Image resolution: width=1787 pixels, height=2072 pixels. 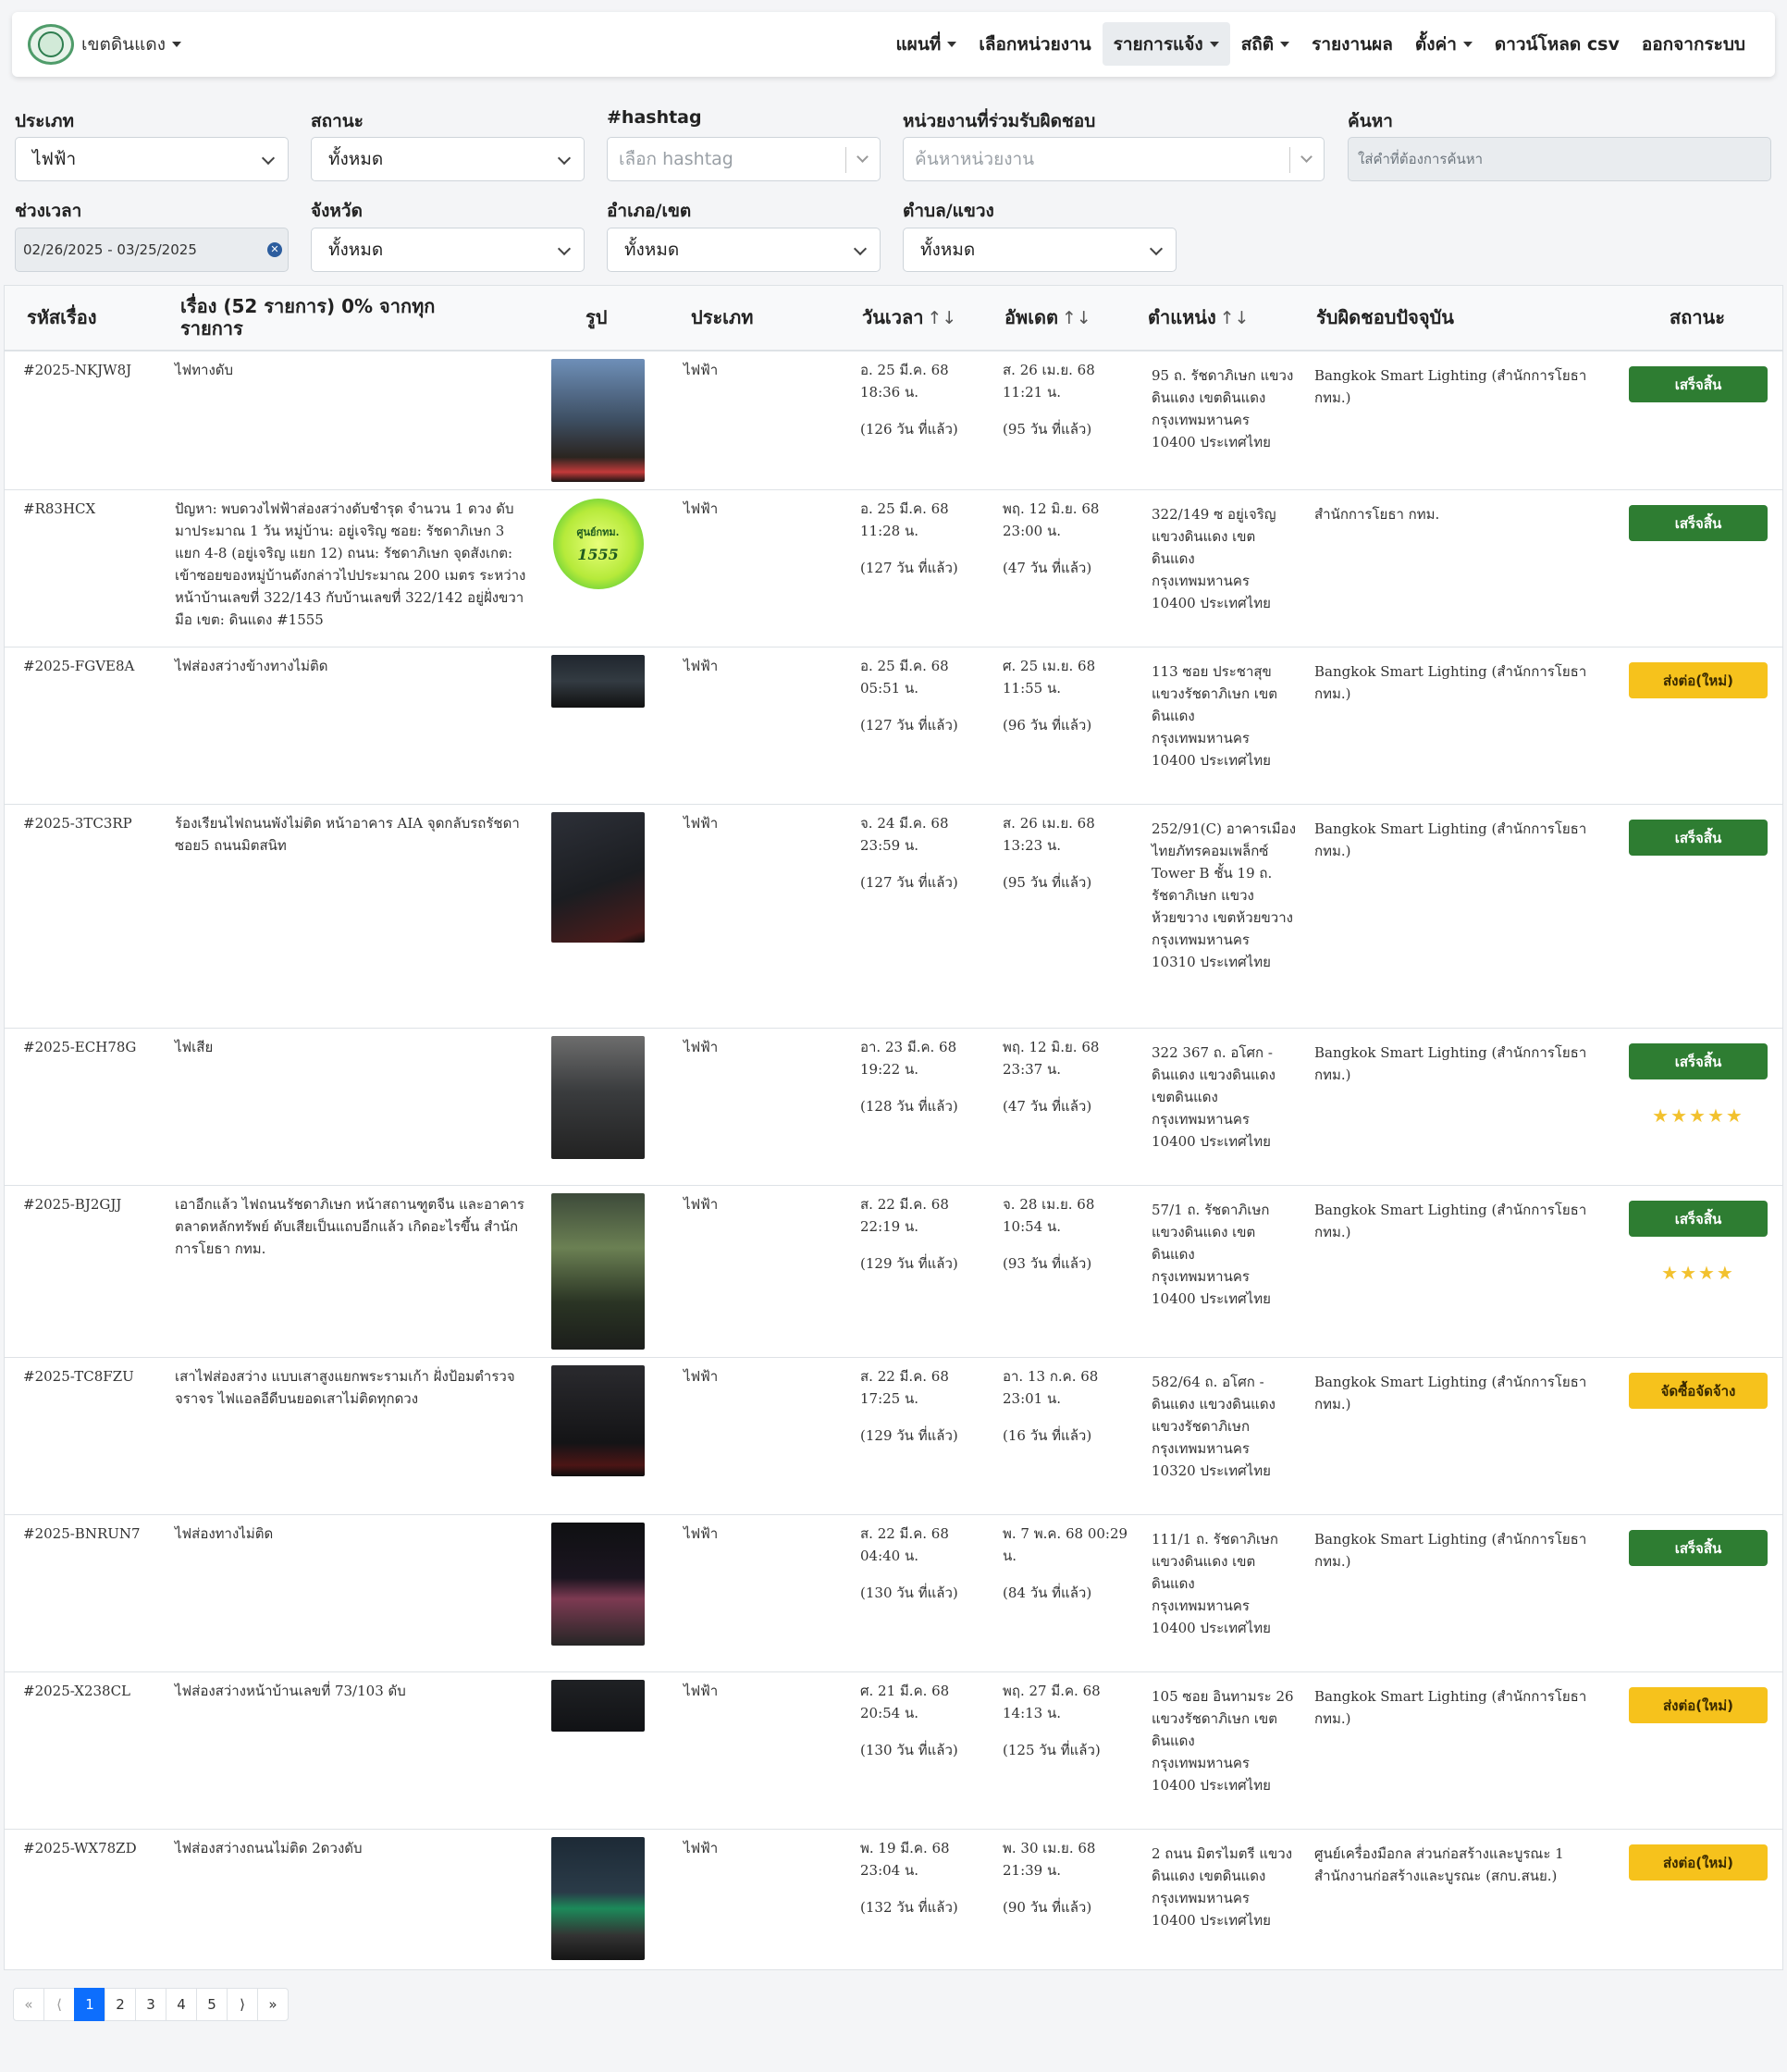 What do you see at coordinates (744, 159) in the screenshot?
I see `hashtag-select: เลือก hashtag` at bounding box center [744, 159].